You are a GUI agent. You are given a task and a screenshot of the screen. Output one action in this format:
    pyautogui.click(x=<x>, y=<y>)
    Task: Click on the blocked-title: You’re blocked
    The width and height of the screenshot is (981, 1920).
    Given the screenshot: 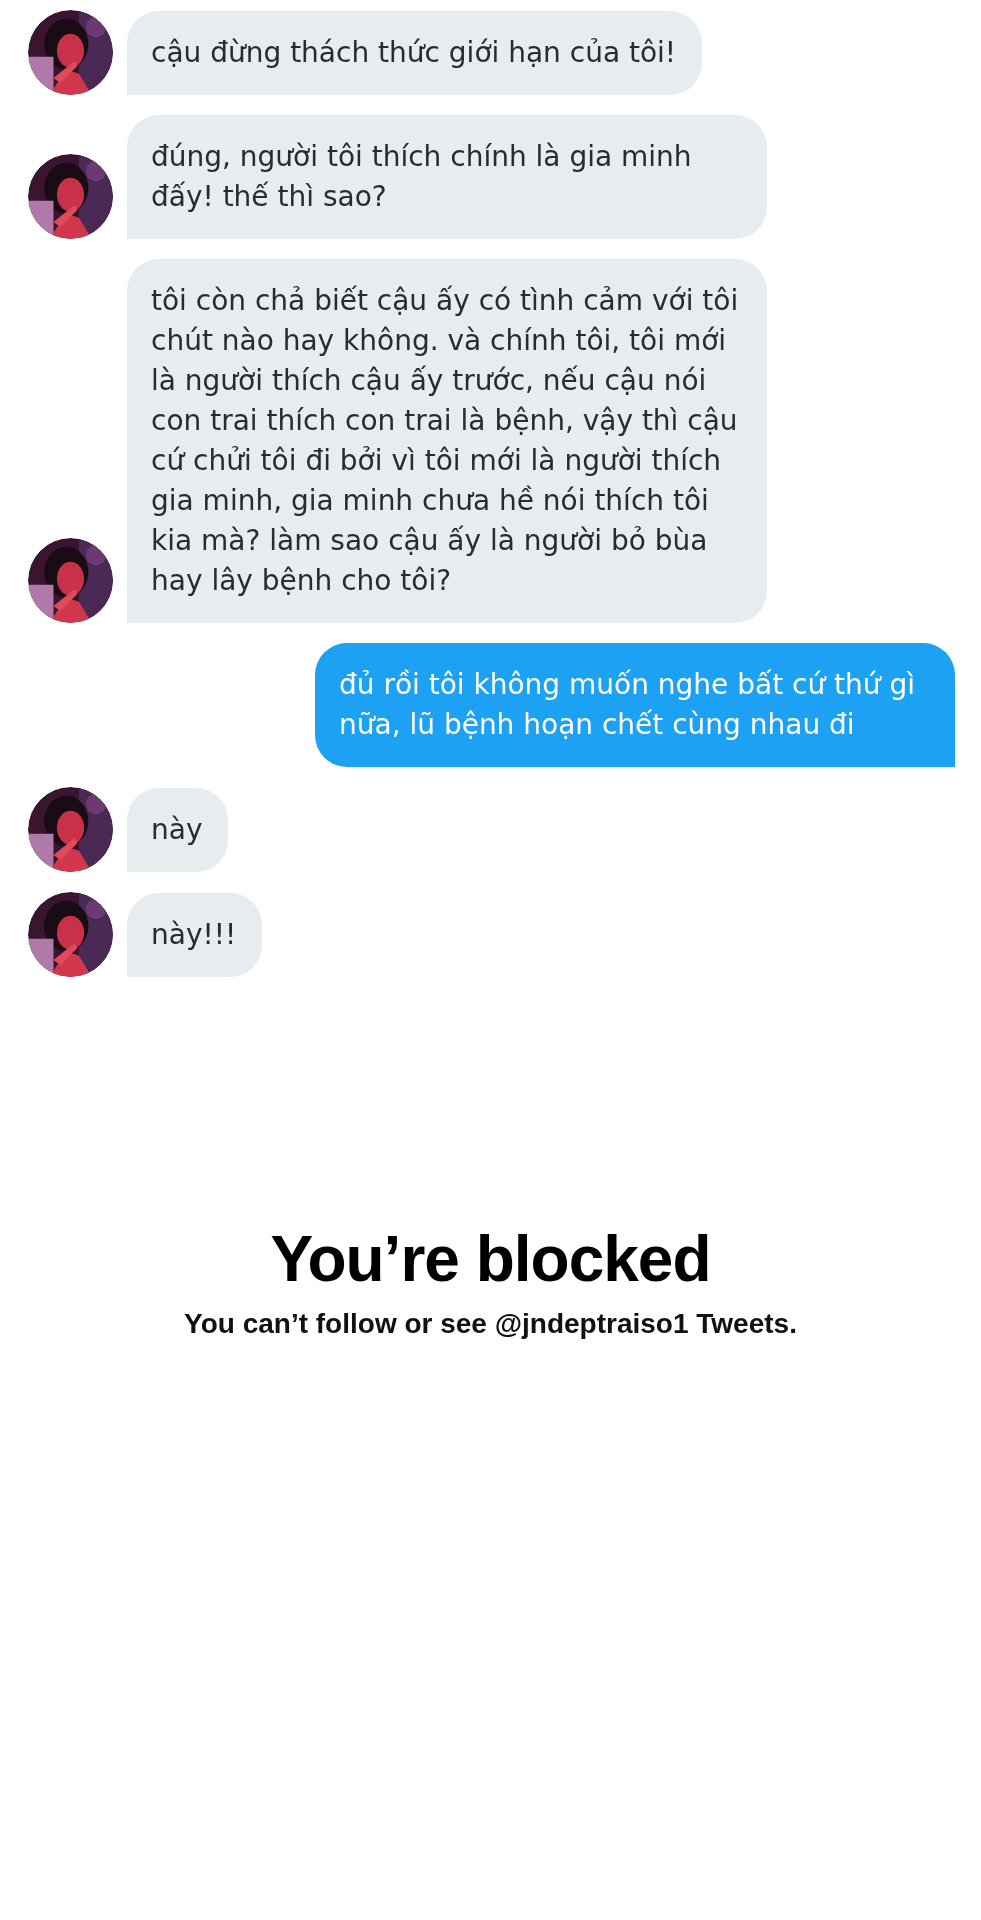 What is the action you would take?
    pyautogui.click(x=490, y=1259)
    